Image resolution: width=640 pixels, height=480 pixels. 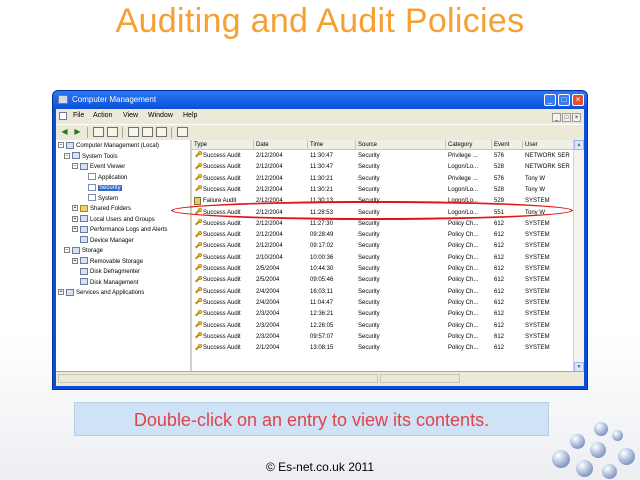 I want to click on tree-node: Disk Defragmenter, so click(x=110, y=272).